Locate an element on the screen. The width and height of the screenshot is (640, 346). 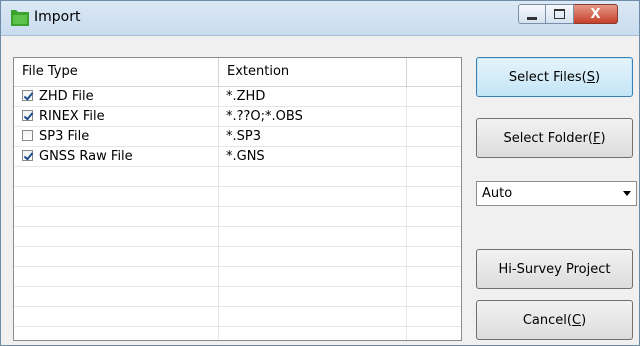
select-files-label-tail: ) is located at coordinates (598, 77).